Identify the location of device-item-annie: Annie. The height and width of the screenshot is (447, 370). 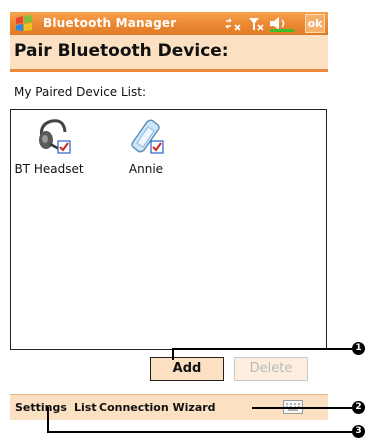
(146, 150).